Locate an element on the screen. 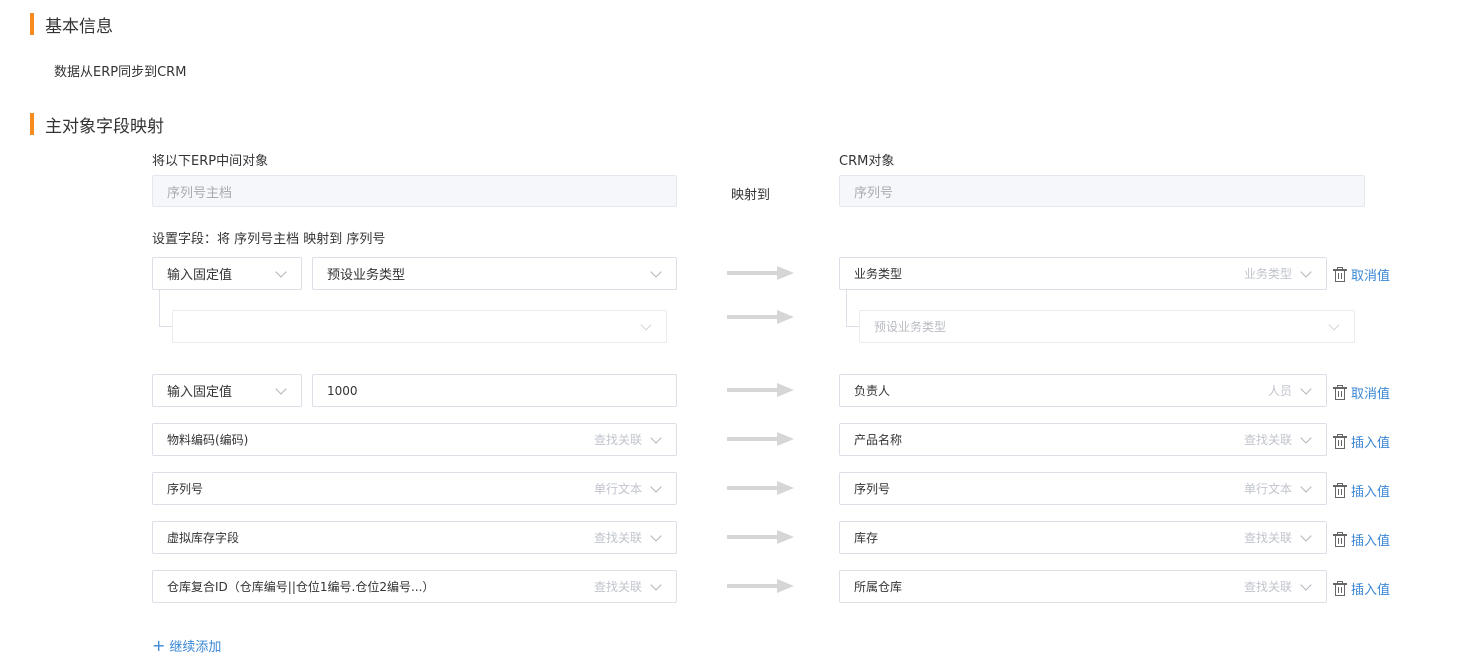 Image resolution: width=1459 pixels, height=663 pixels. erp-object-label: 将以下ERP中间对象 is located at coordinates (210, 161).